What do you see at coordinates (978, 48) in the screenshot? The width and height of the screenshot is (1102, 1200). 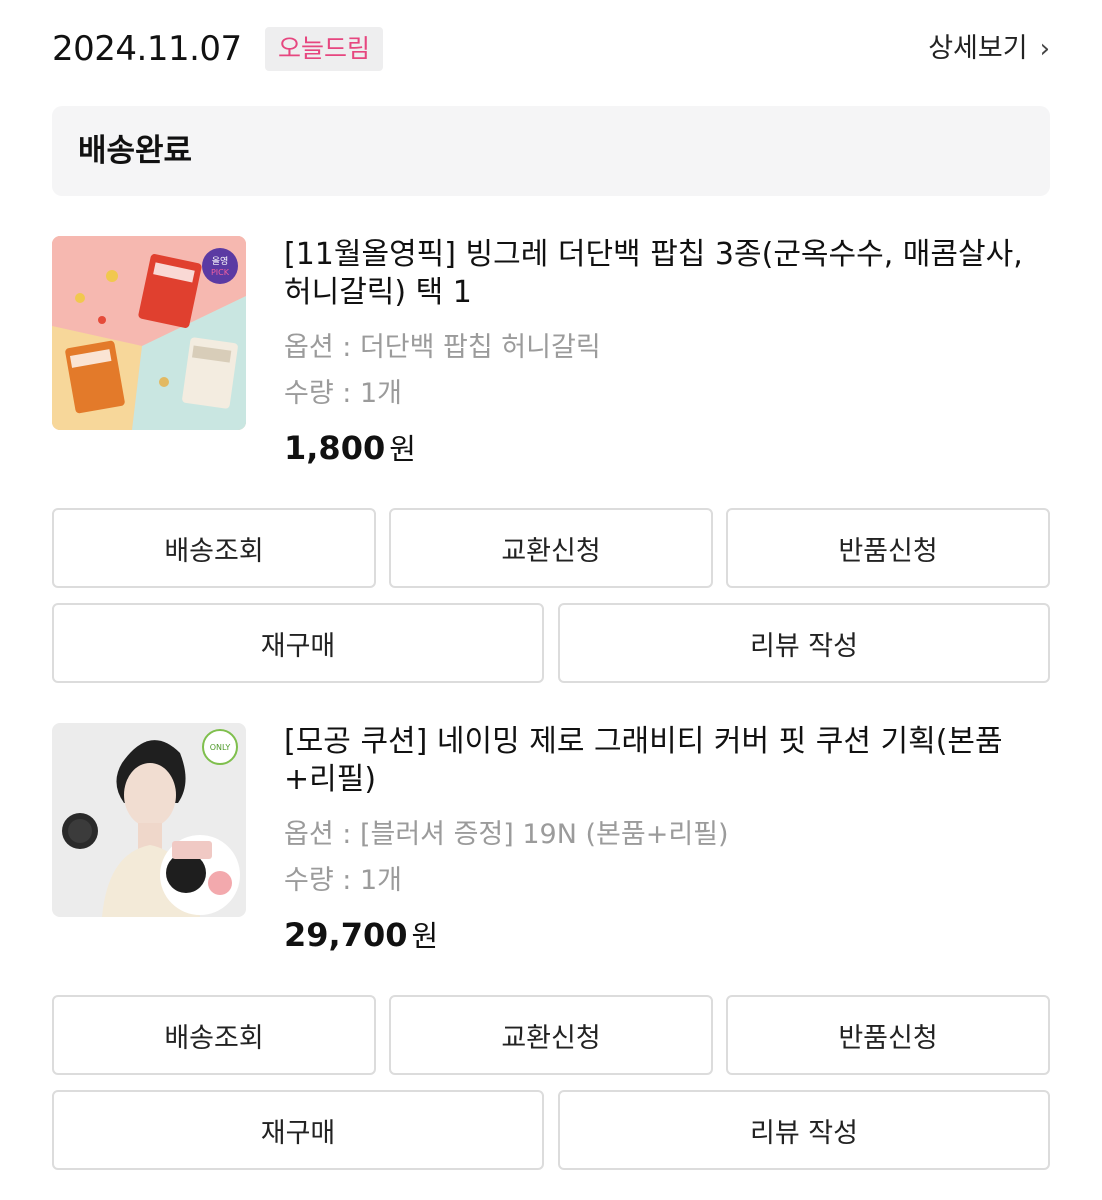 I see `view-details-label: 상세보기` at bounding box center [978, 48].